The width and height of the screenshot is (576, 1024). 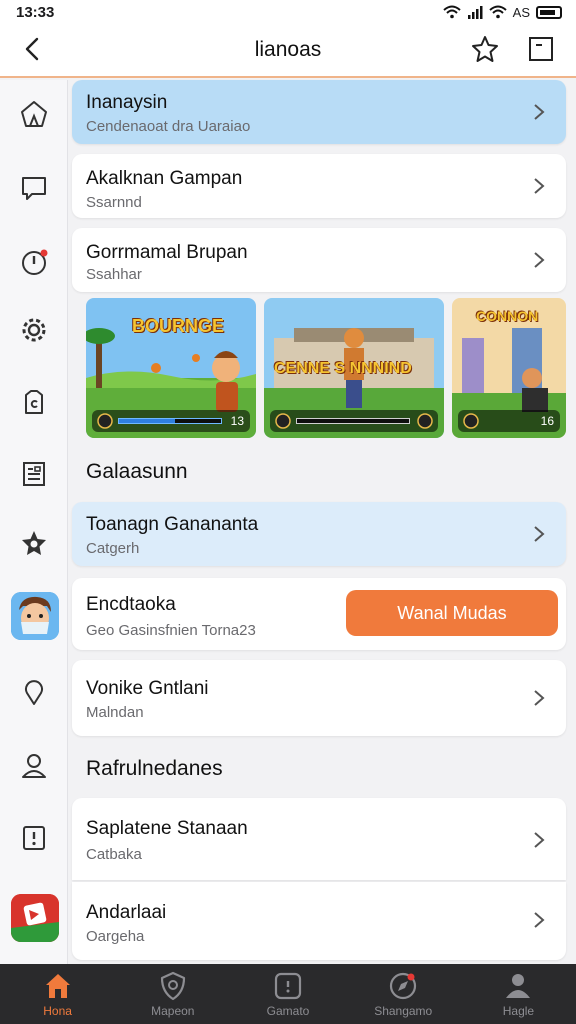 What do you see at coordinates (319, 839) in the screenshot?
I see `list-item: Saplatene Stanaan Catbaka` at bounding box center [319, 839].